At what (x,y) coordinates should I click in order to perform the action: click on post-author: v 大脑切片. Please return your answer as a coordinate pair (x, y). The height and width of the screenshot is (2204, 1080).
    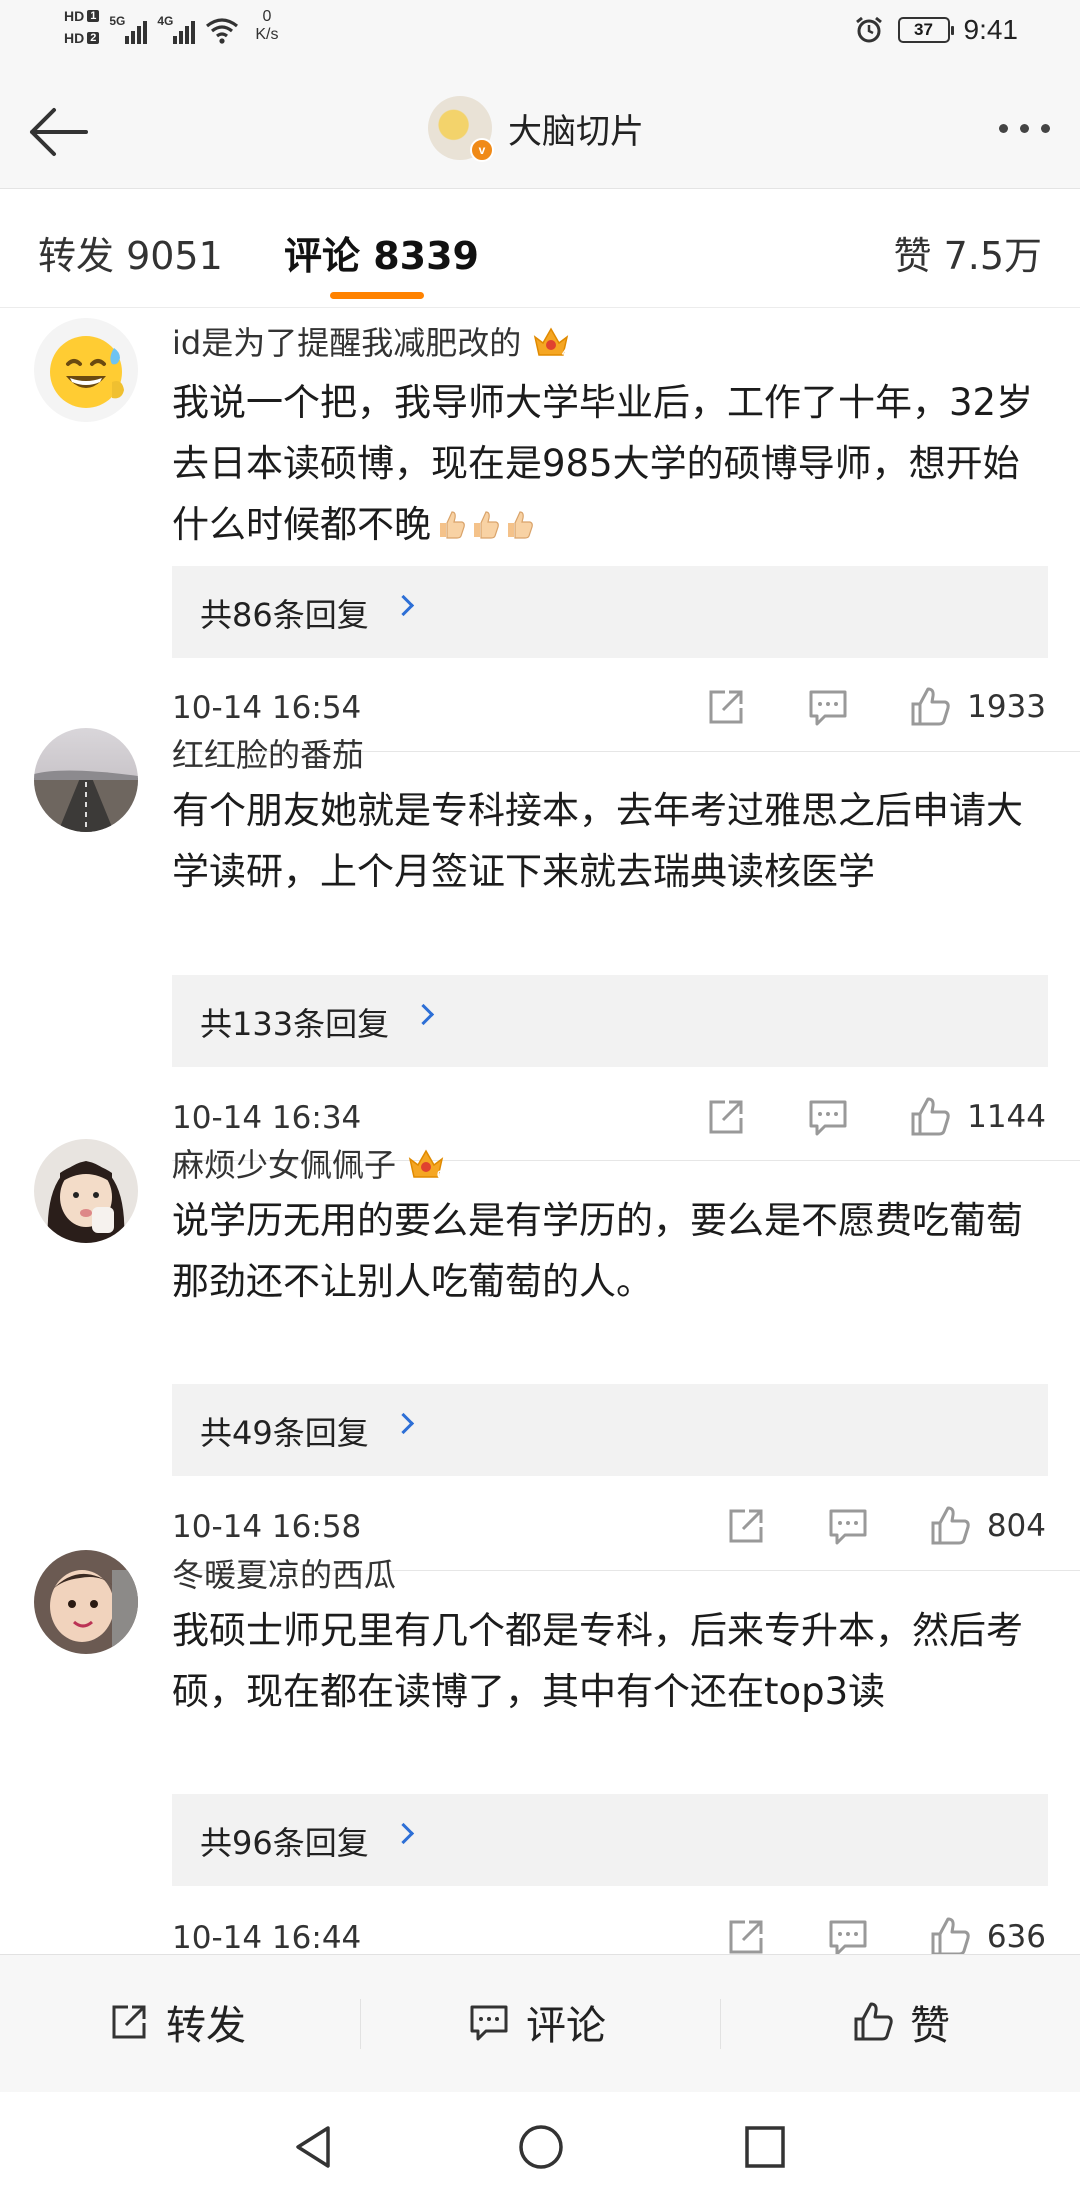
    Looking at the image, I should click on (536, 129).